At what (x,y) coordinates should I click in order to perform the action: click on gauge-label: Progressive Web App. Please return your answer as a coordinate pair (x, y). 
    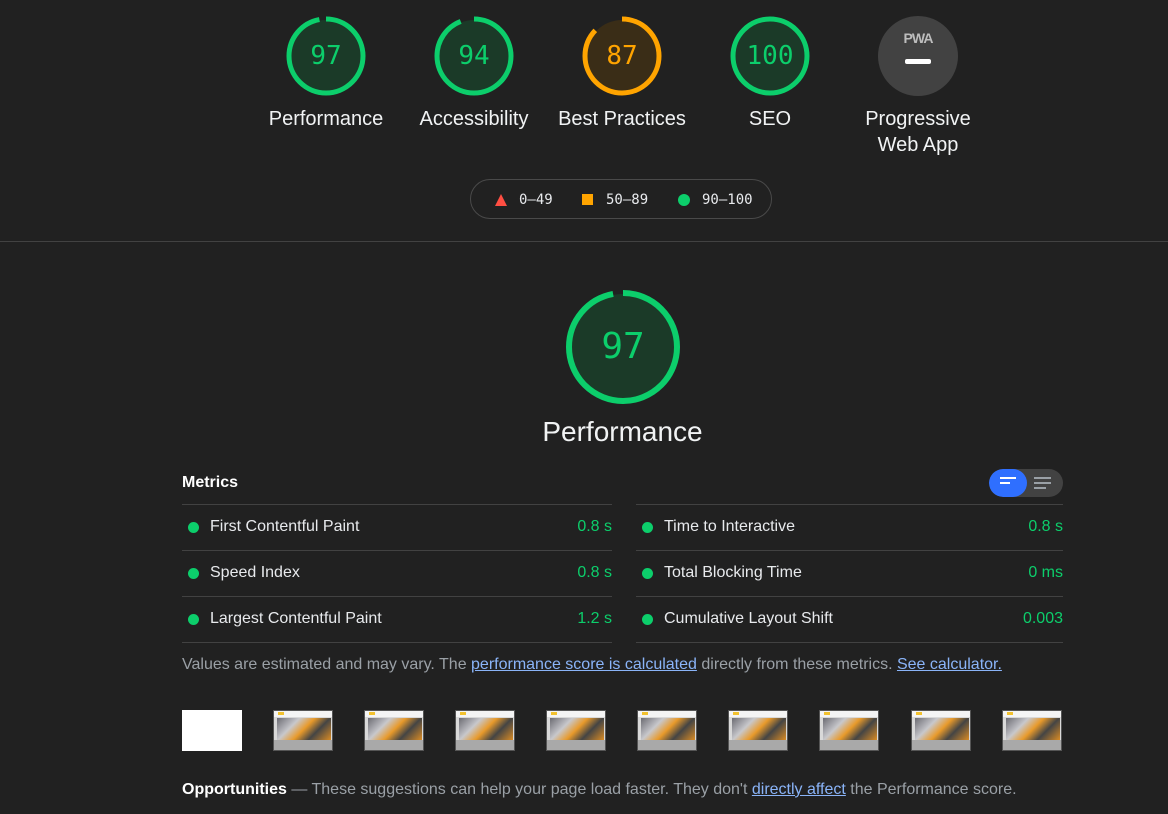
    Looking at the image, I should click on (918, 132).